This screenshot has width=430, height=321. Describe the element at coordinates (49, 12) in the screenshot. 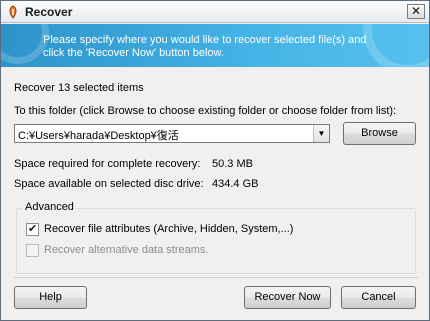

I see `window-title: Recover` at that location.